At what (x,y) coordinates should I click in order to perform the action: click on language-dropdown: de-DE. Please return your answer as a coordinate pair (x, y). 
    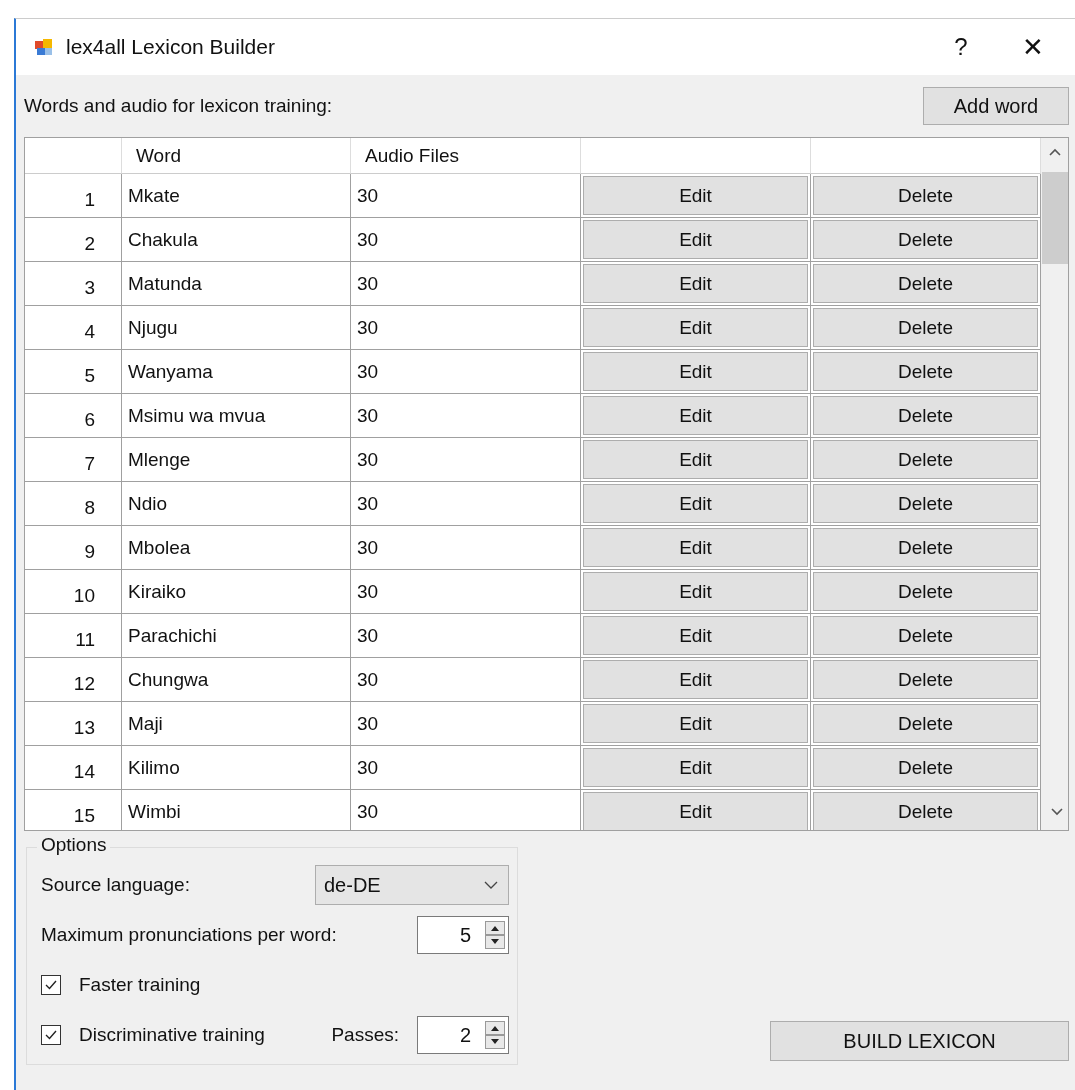
    Looking at the image, I should click on (412, 885).